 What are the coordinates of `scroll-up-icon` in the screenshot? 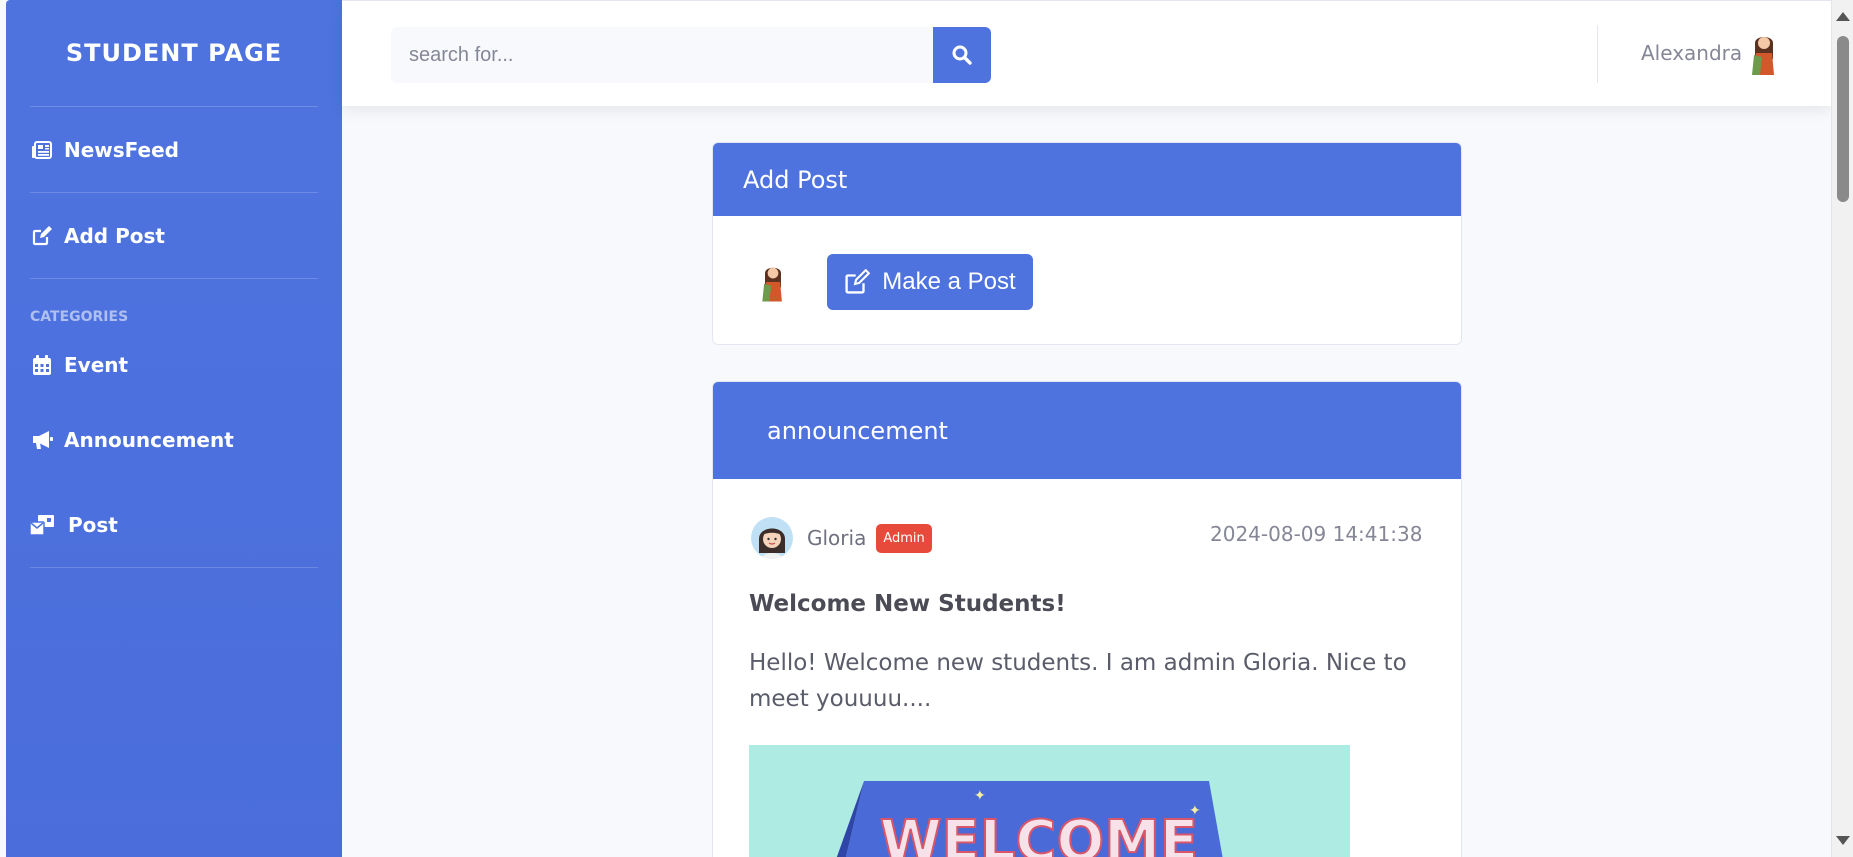 It's located at (1843, 16).